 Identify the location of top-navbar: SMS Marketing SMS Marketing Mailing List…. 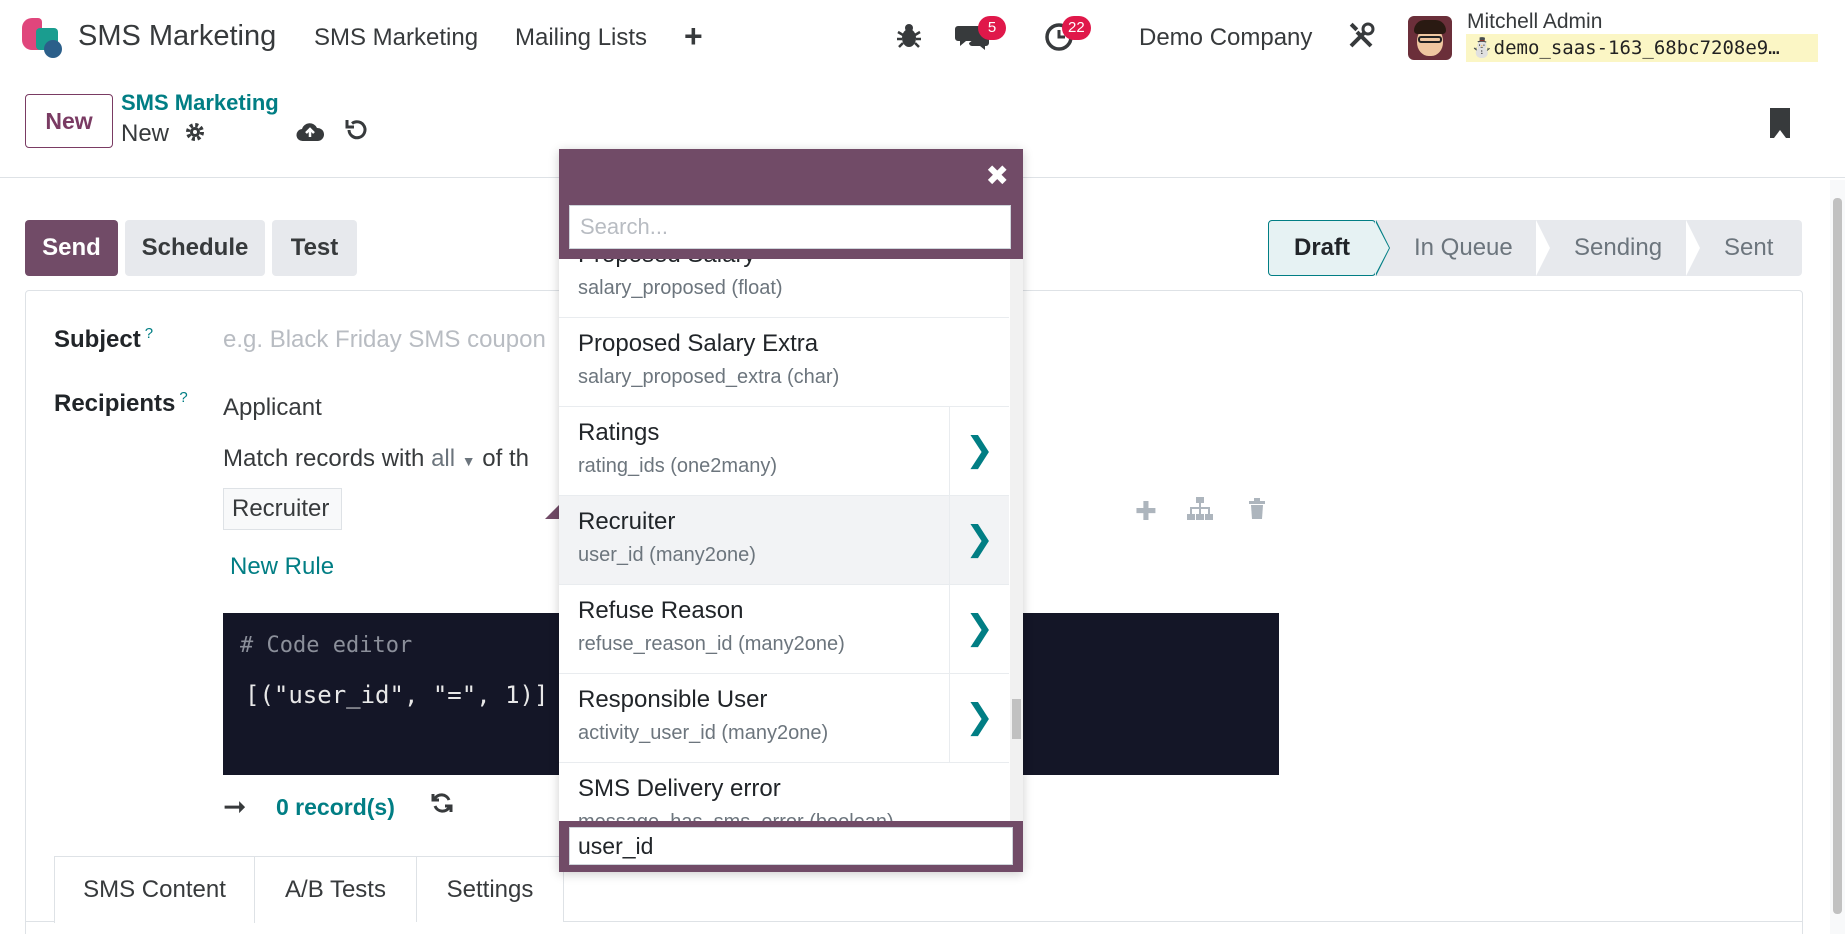
(922, 38).